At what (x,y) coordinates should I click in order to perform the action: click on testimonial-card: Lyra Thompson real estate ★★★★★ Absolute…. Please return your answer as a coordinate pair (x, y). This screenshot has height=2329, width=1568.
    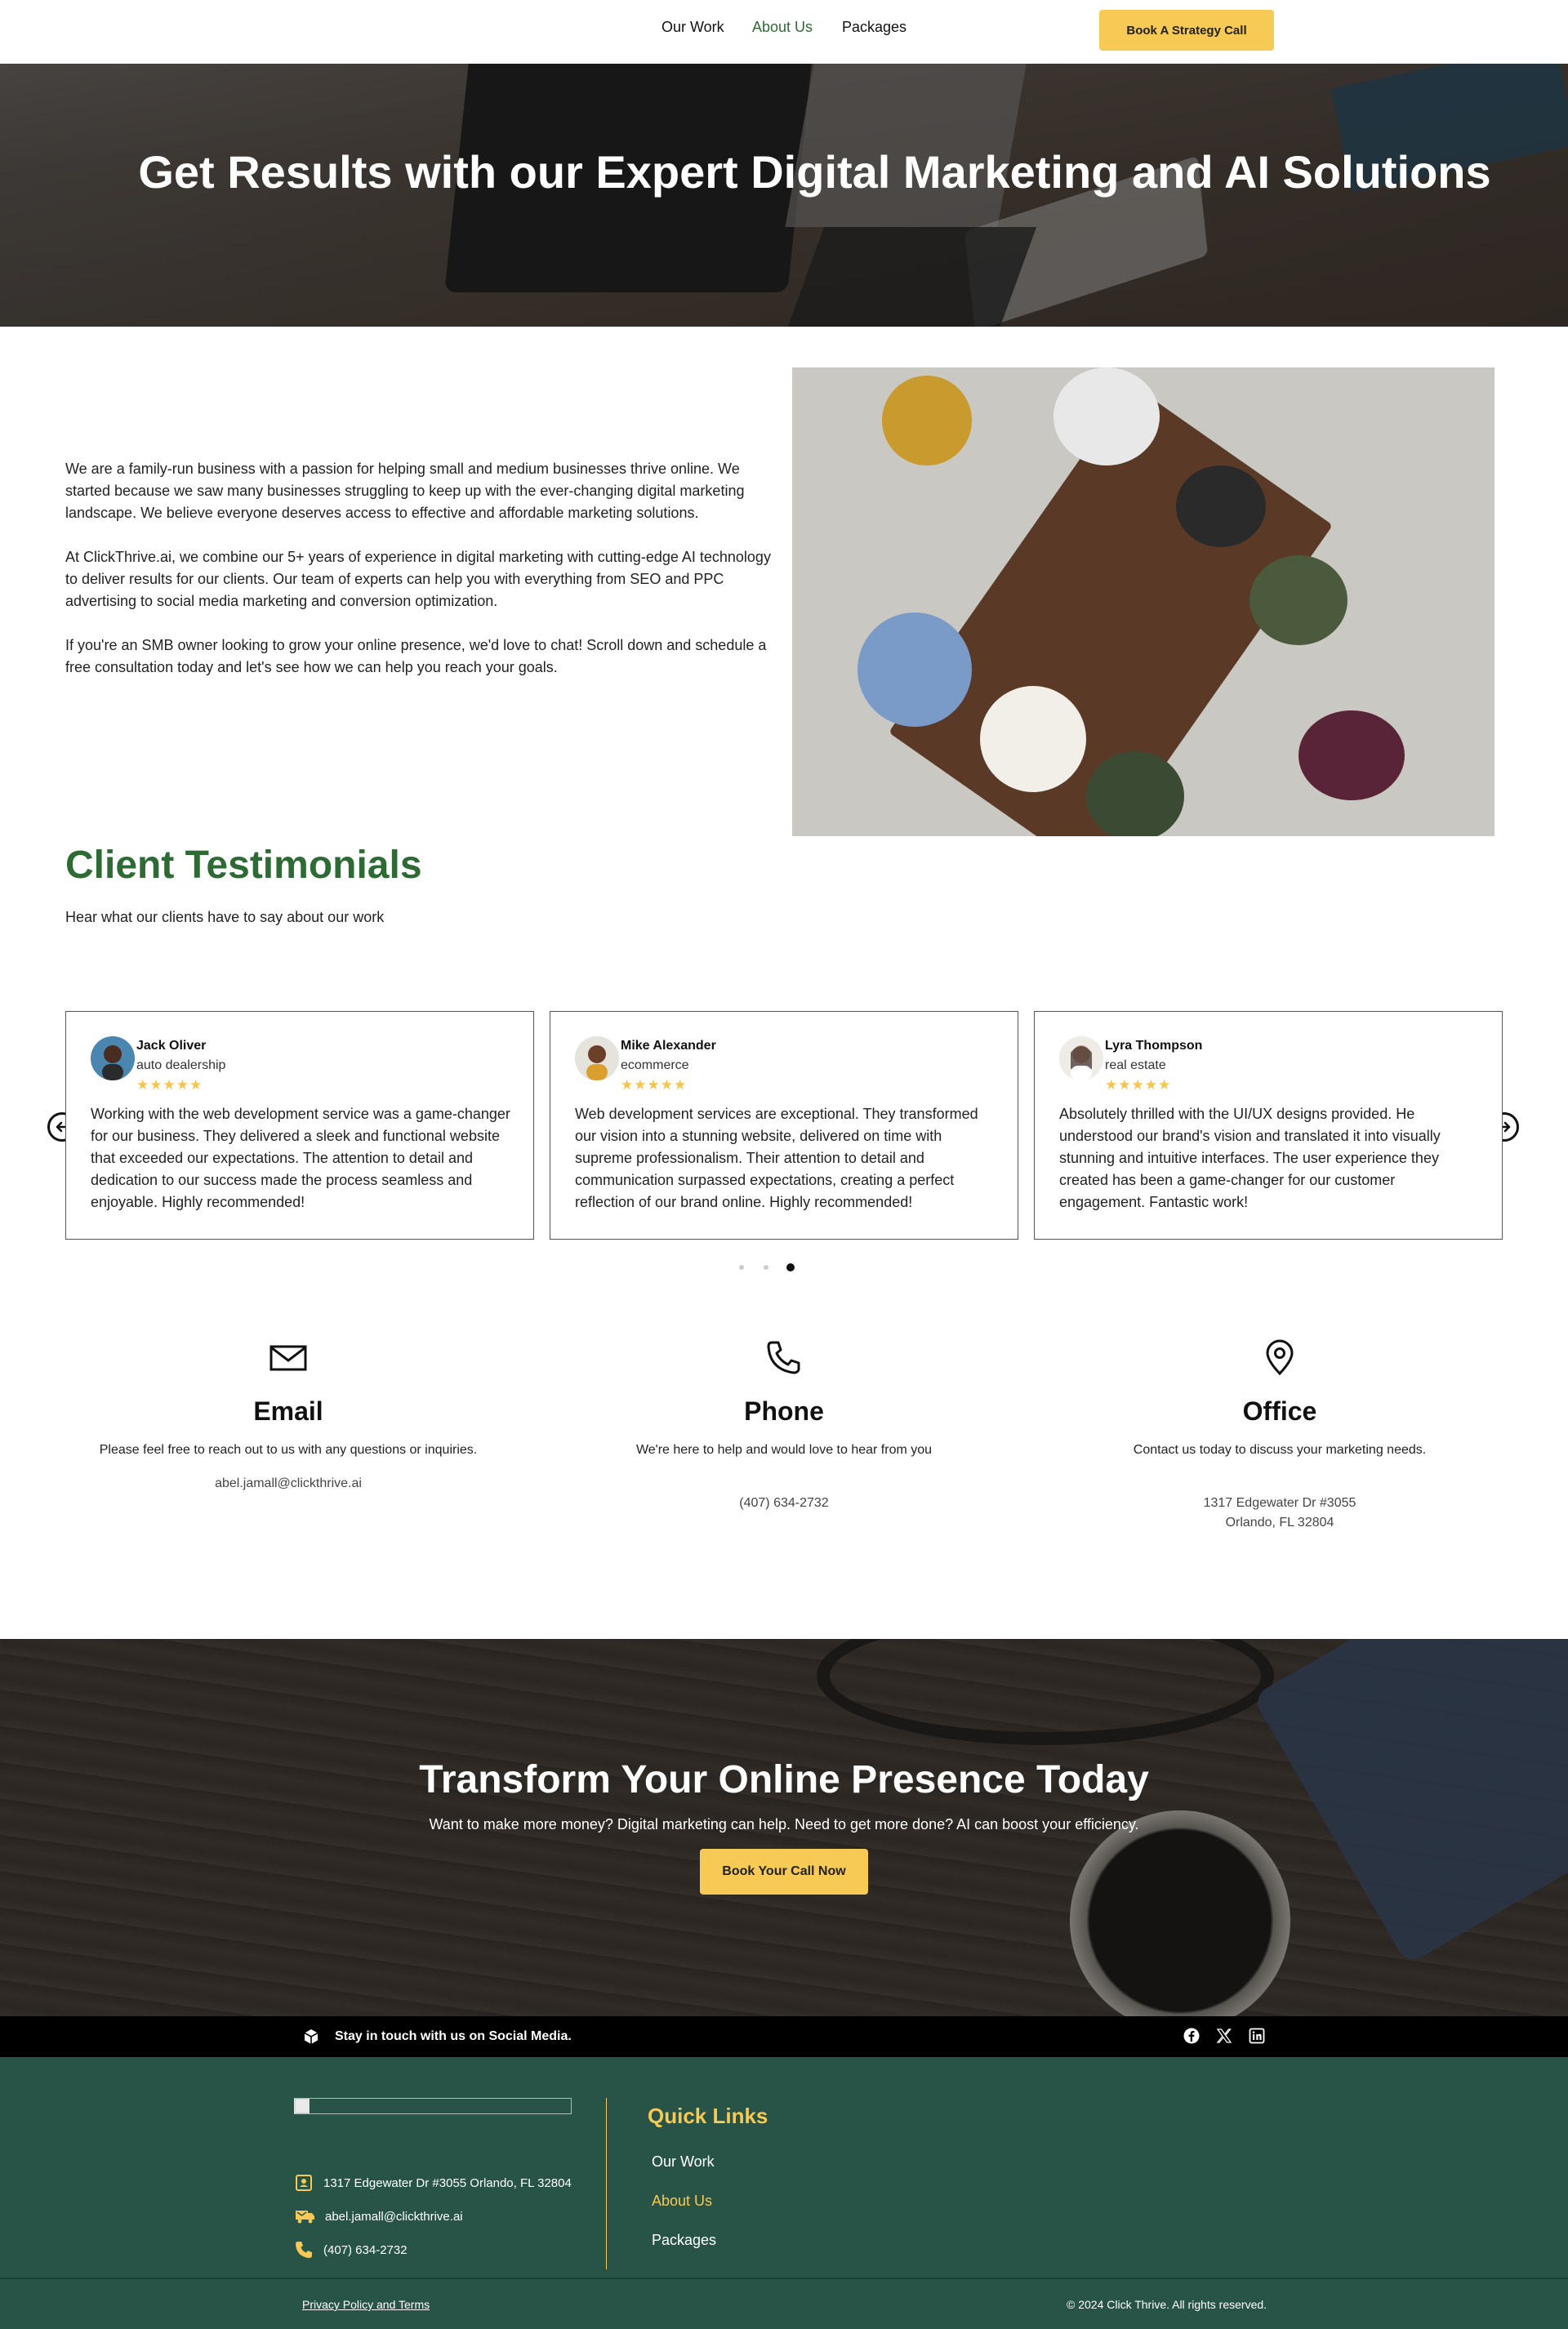
    Looking at the image, I should click on (1268, 1125).